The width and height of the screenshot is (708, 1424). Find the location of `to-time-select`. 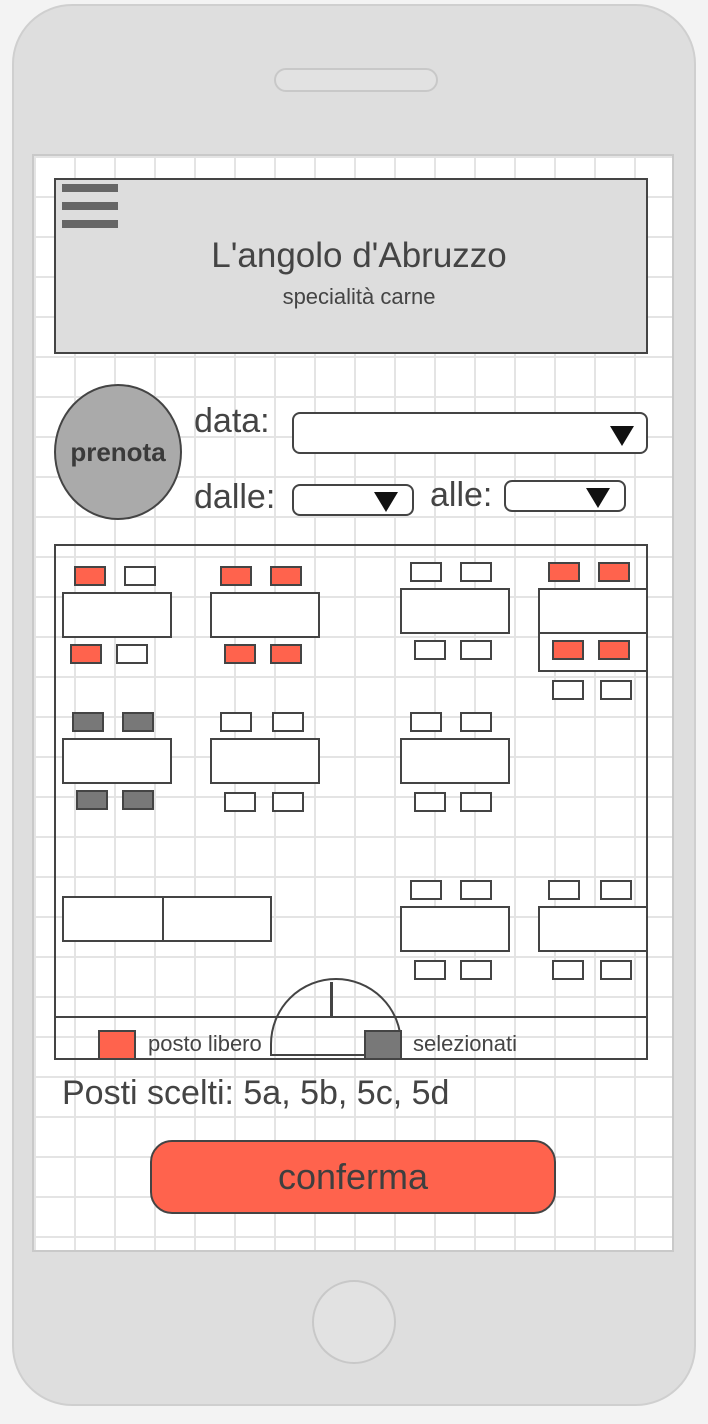

to-time-select is located at coordinates (565, 496).